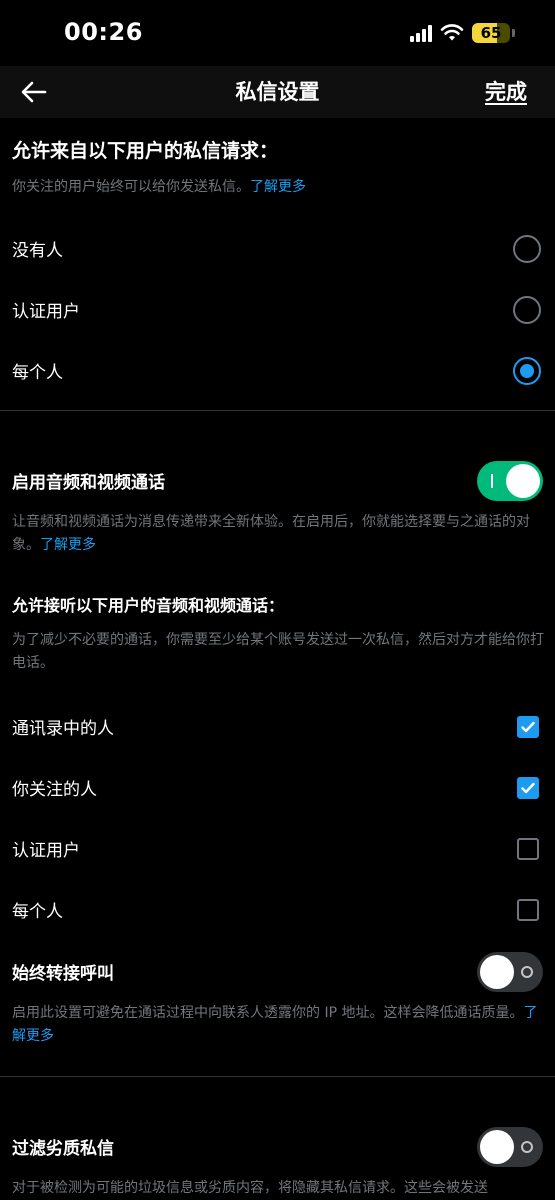  What do you see at coordinates (88, 483) in the screenshot?
I see `calls-toggle-label: 启用音频和视频通话` at bounding box center [88, 483].